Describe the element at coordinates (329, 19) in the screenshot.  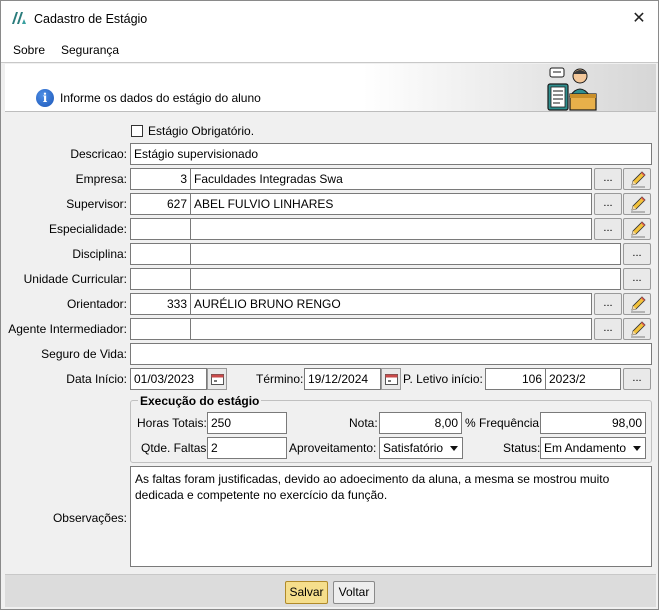
I see `title-bar: Cadastro de Estágio ✕` at that location.